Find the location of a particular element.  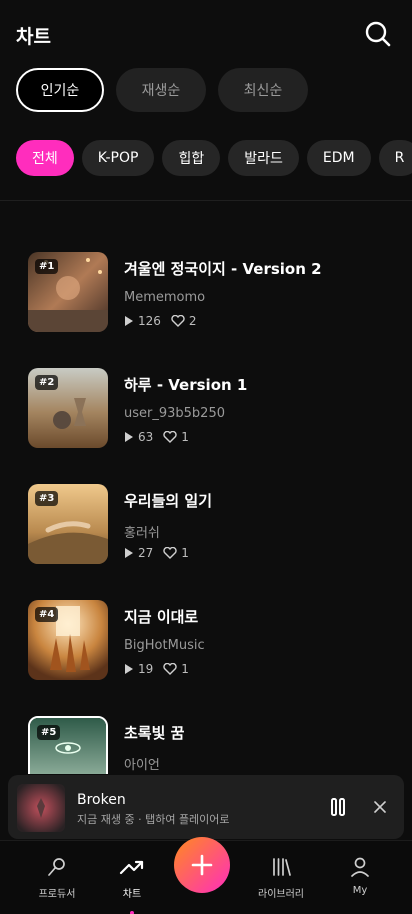

genre-chip-edm: EDM is located at coordinates (338, 158).